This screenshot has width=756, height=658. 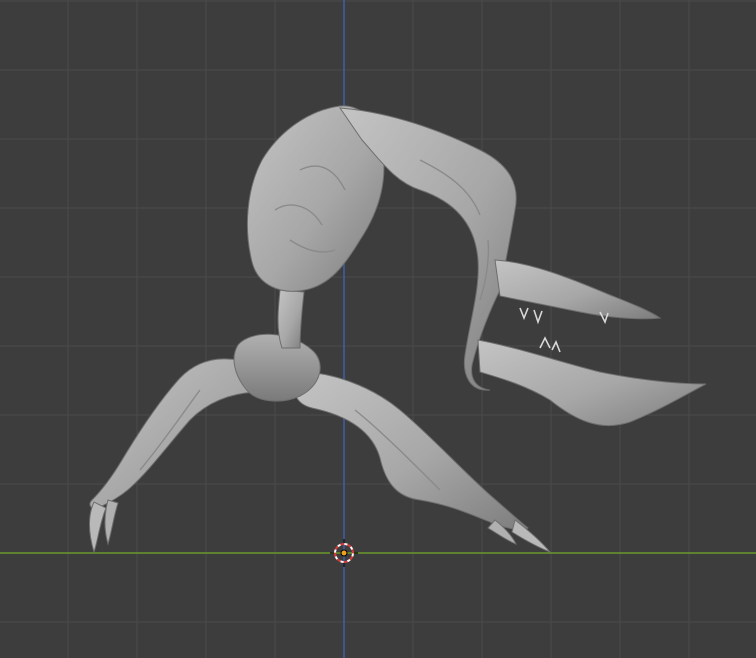 I want to click on neck-mesh, so click(x=291, y=319).